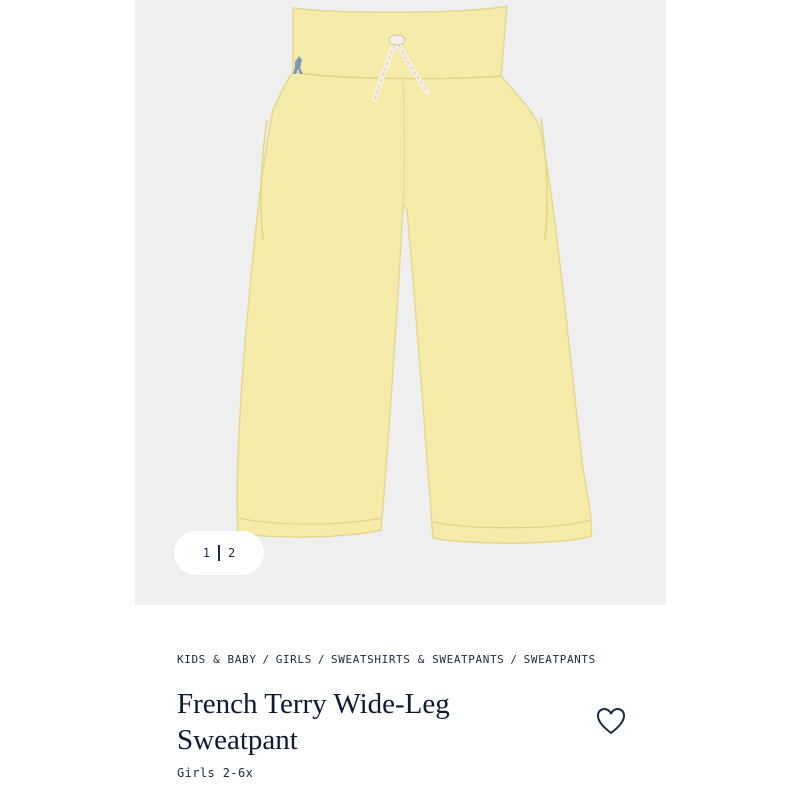 The height and width of the screenshot is (800, 800). I want to click on product-subtitle: Girls 2-6x, so click(215, 773).